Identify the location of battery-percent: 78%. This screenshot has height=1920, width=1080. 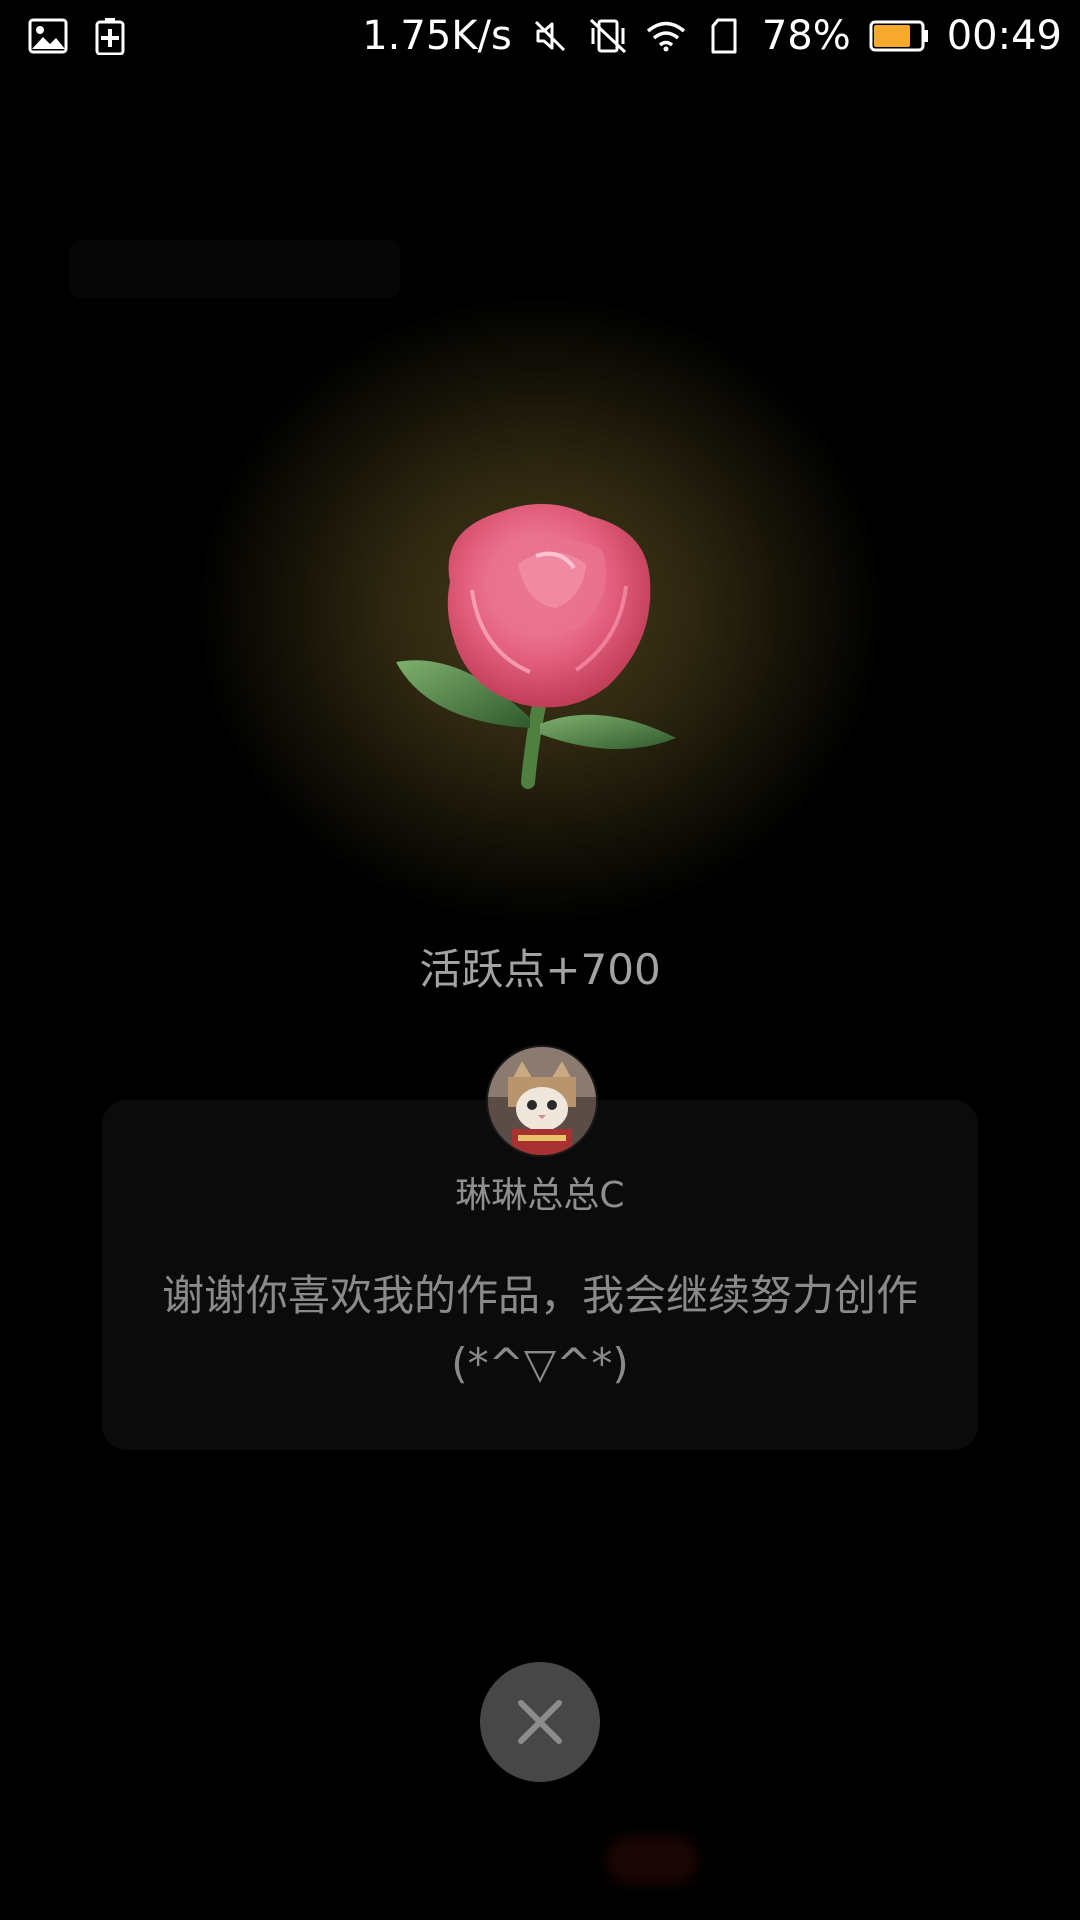
(806, 36).